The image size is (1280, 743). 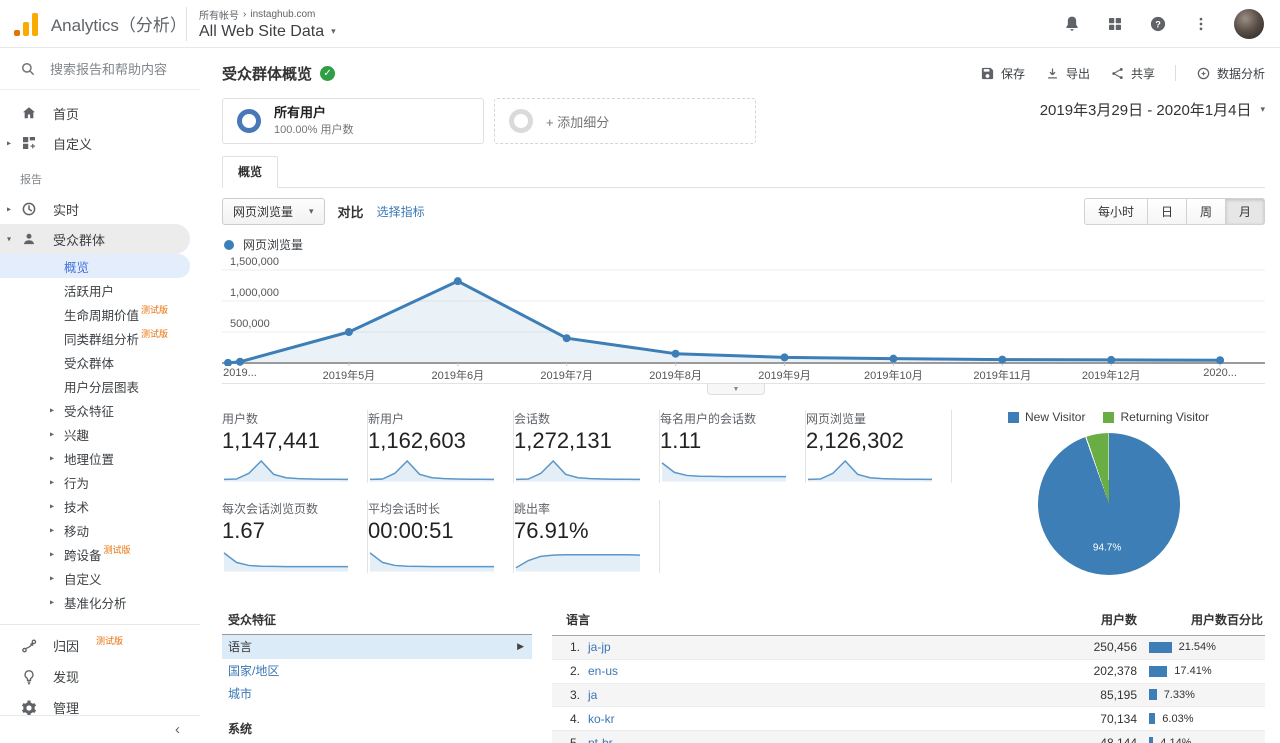 What do you see at coordinates (1152, 109) in the screenshot?
I see `date-range-selector: 2019年3月29日 - 2020年1月4日 ▾` at bounding box center [1152, 109].